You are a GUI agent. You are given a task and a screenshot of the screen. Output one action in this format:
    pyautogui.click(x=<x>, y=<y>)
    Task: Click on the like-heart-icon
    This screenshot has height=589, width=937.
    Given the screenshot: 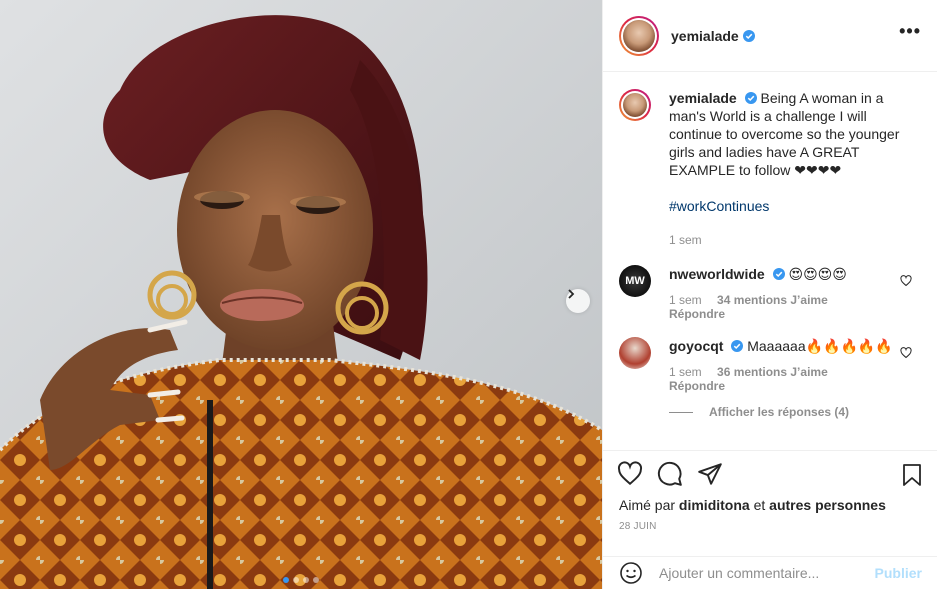 What is the action you would take?
    pyautogui.click(x=630, y=474)
    